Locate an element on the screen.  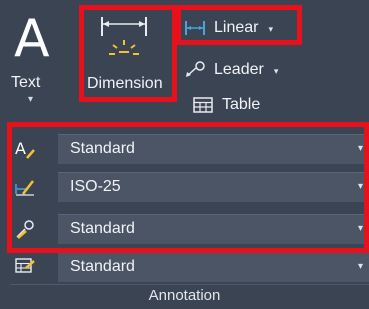
table-button: Table is located at coordinates (226, 105).